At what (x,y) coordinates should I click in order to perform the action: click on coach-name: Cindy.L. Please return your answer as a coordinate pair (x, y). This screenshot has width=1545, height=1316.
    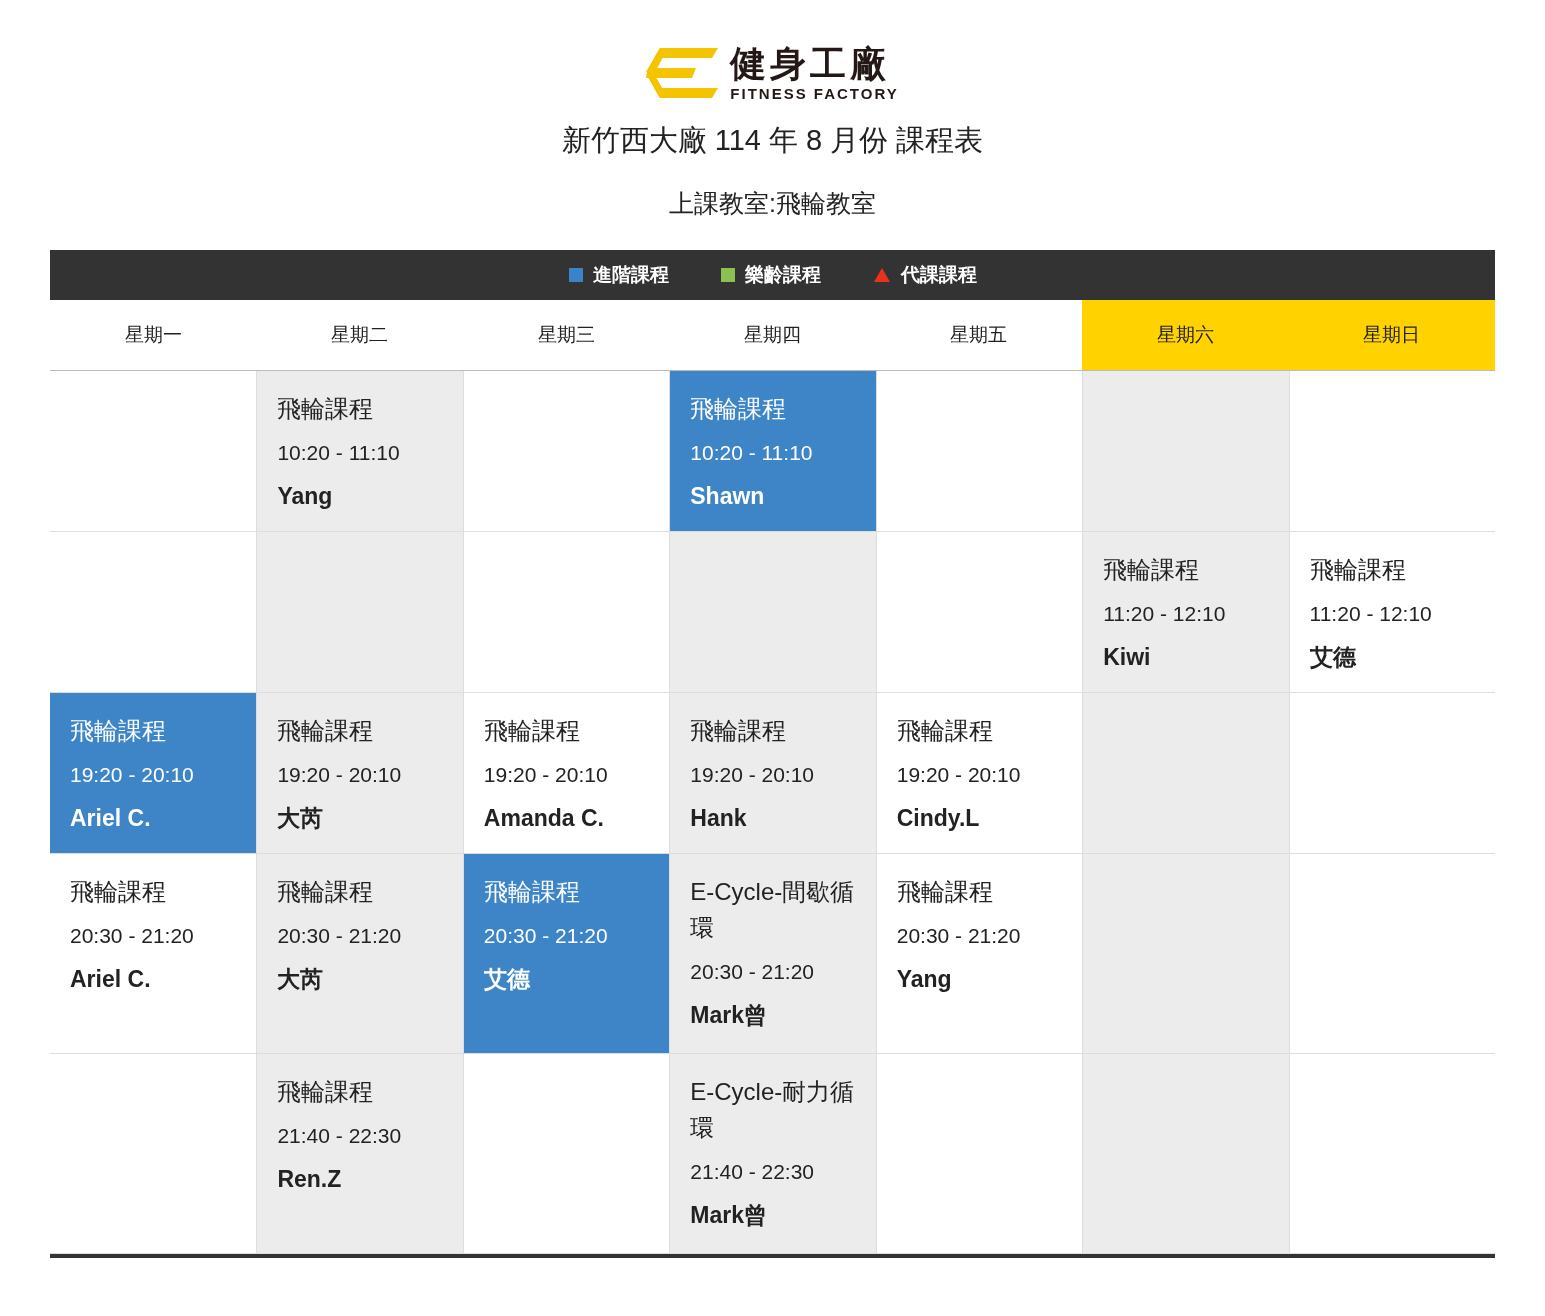
    Looking at the image, I should click on (938, 818).